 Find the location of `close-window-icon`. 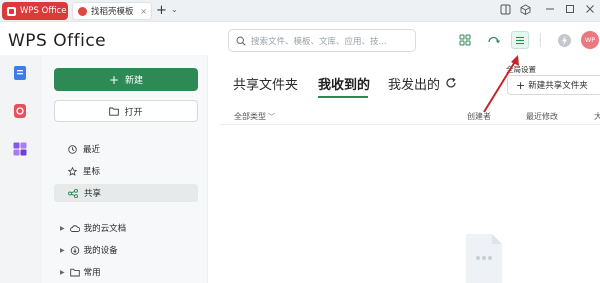

close-window-icon is located at coordinates (590, 11).